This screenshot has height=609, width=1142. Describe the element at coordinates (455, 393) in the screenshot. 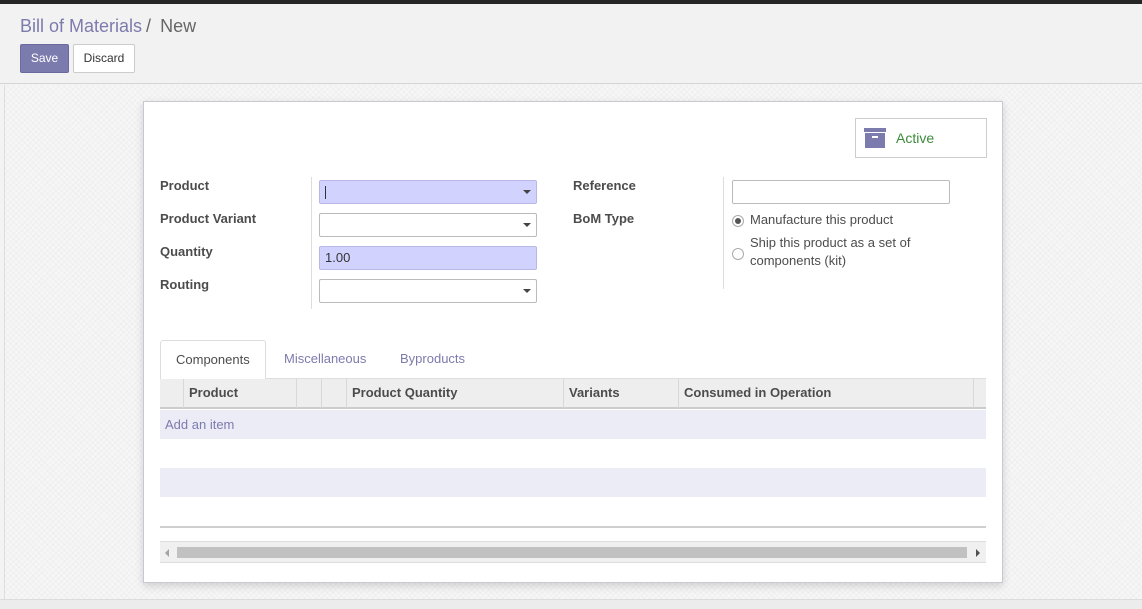

I see `column-header-product-quantity: Product Quantity` at that location.